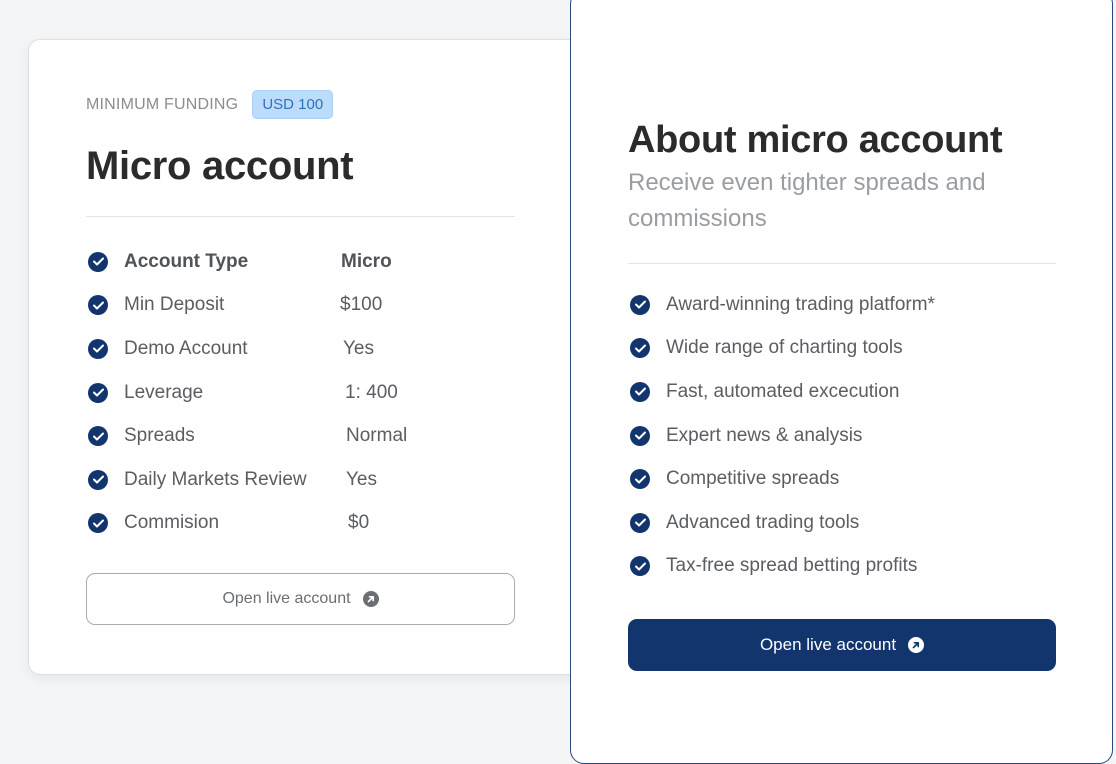 This screenshot has height=764, width=1116. I want to click on spec-row-demo-account: Demo Account Yes, so click(231, 349).